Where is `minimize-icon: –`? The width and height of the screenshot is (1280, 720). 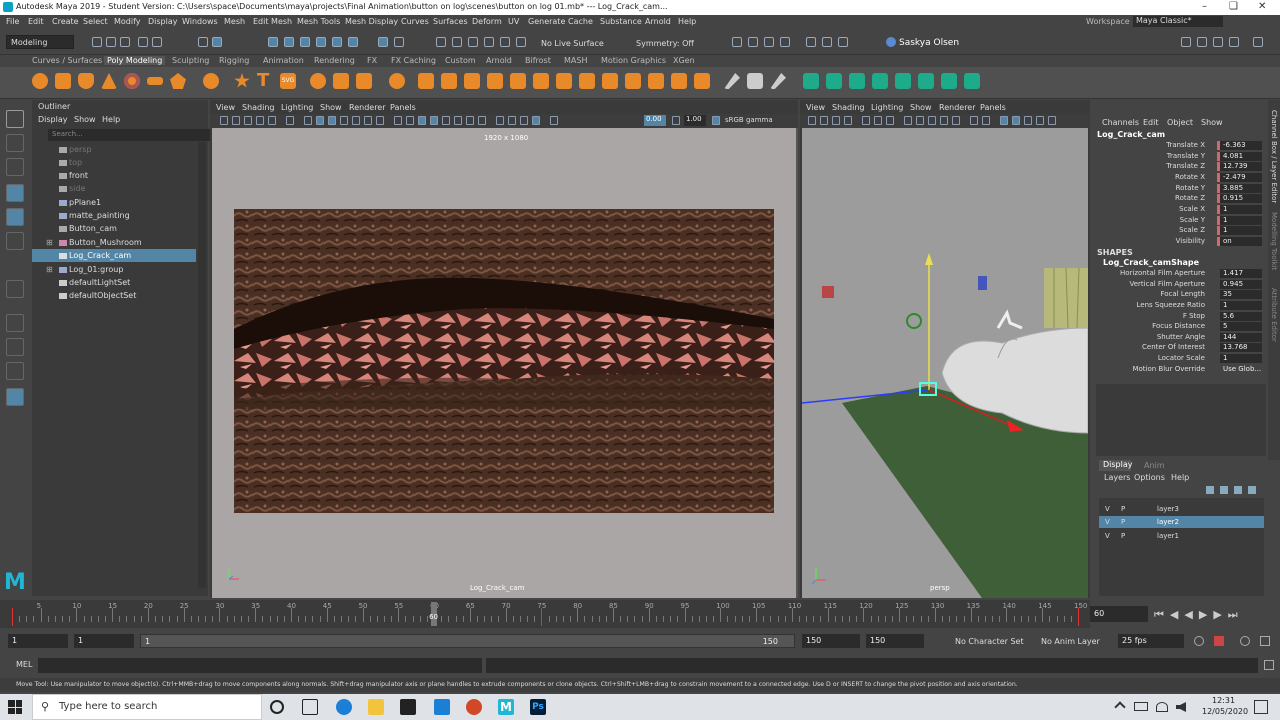 minimize-icon: – is located at coordinates (1204, 6).